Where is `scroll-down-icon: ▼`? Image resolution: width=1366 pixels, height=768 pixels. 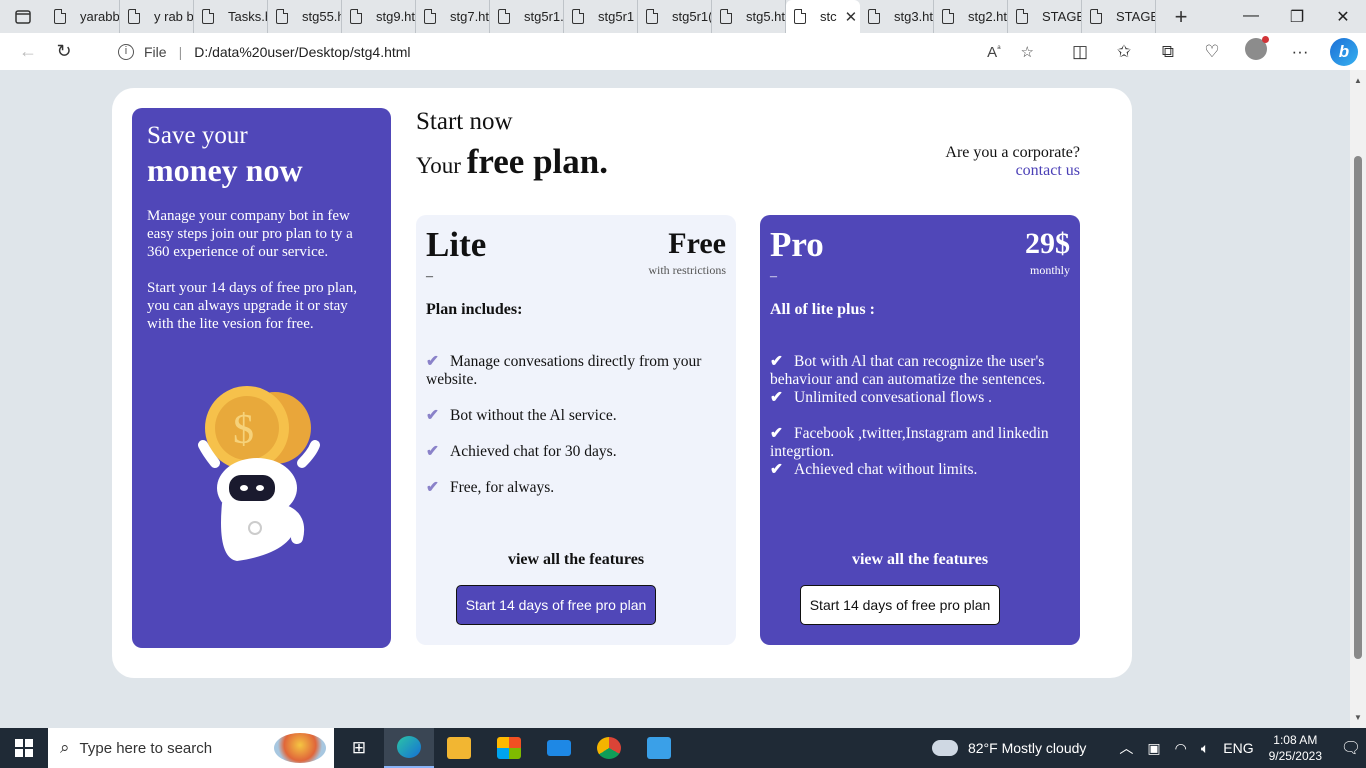
scroll-down-icon: ▼ is located at coordinates (1358, 717).